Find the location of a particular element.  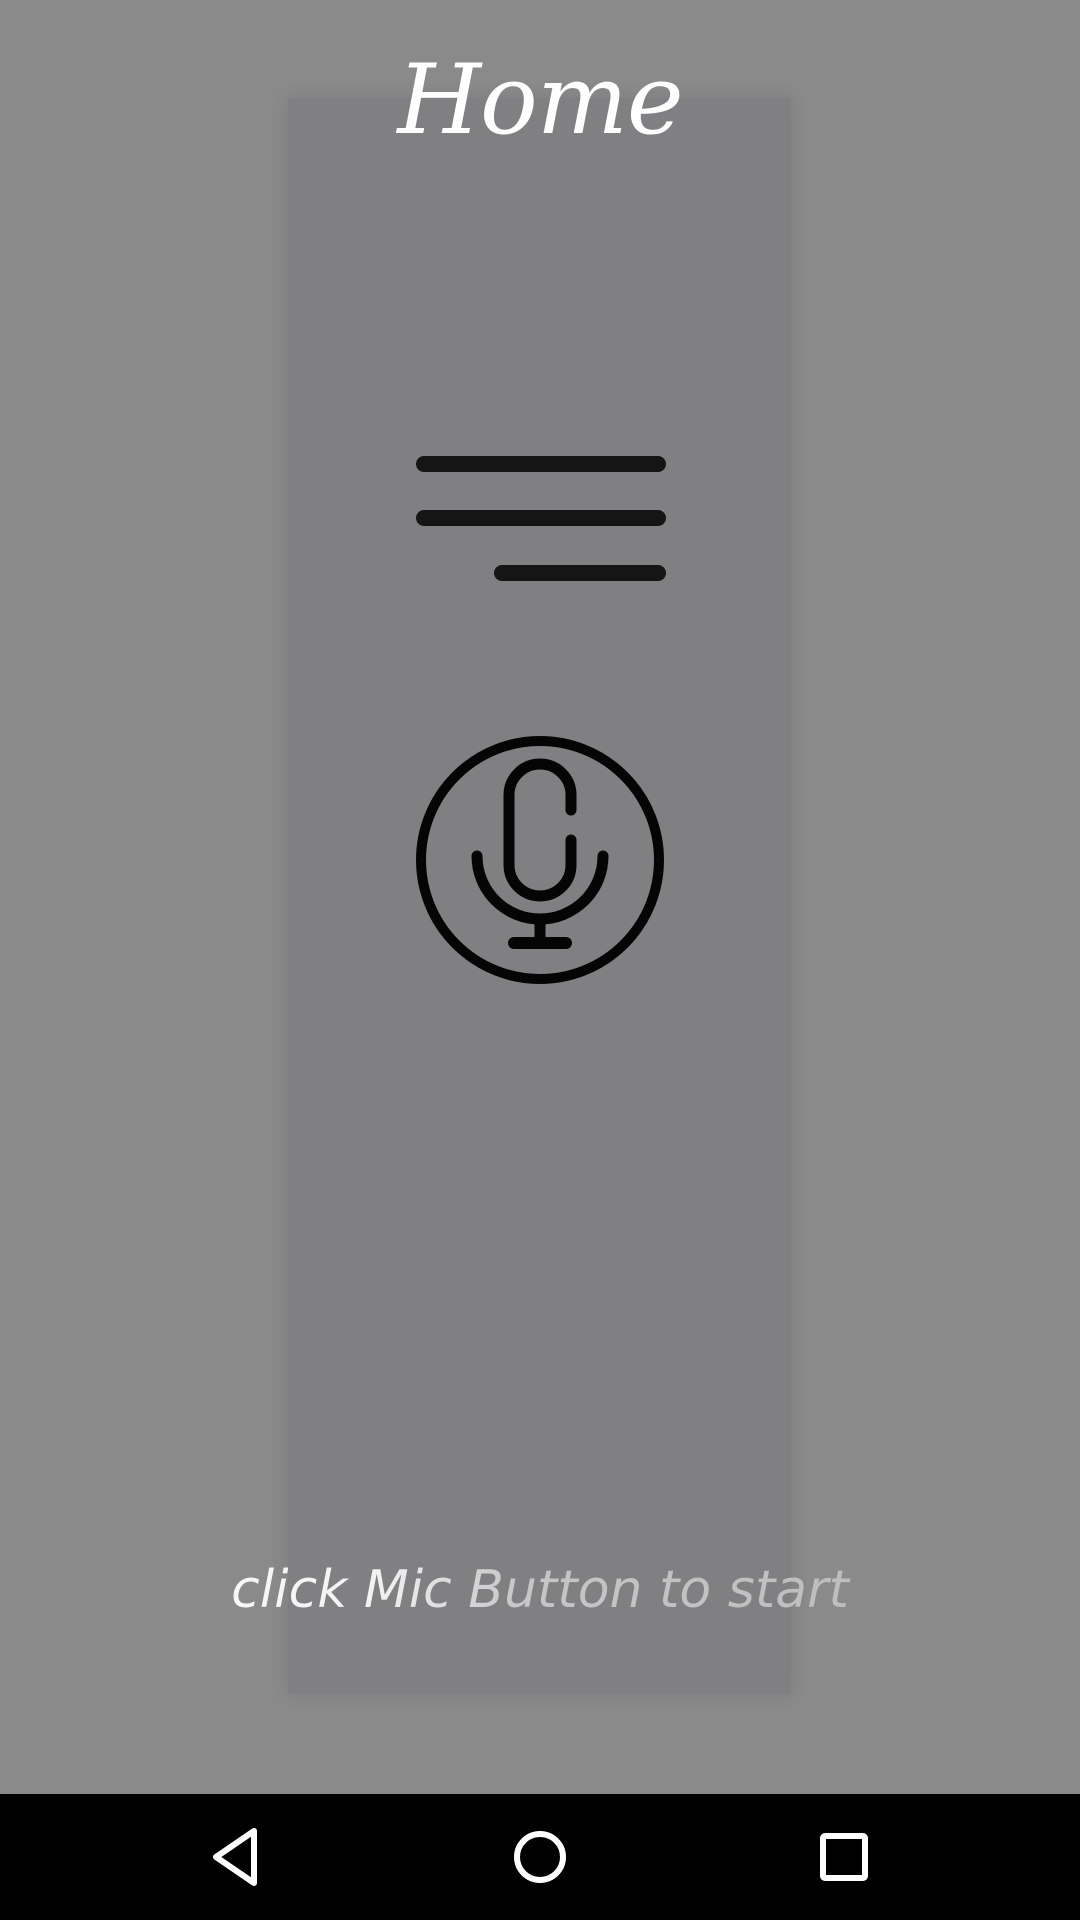

page-title: Home is located at coordinates (540, 100).